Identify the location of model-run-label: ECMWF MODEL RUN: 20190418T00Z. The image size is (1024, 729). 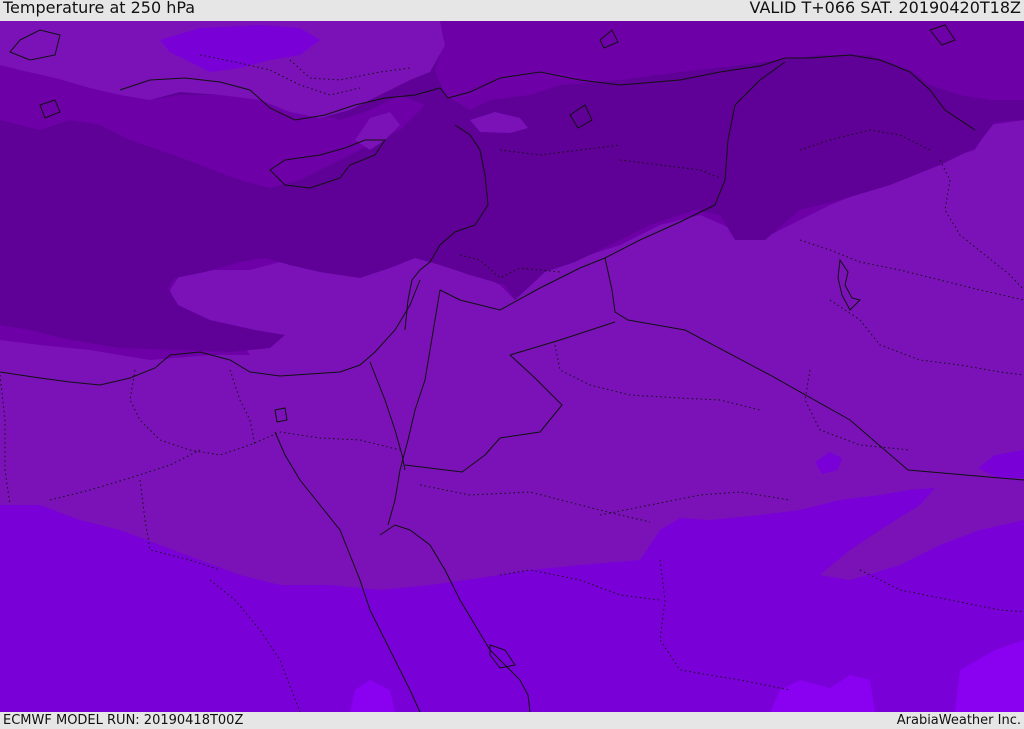
(123, 720).